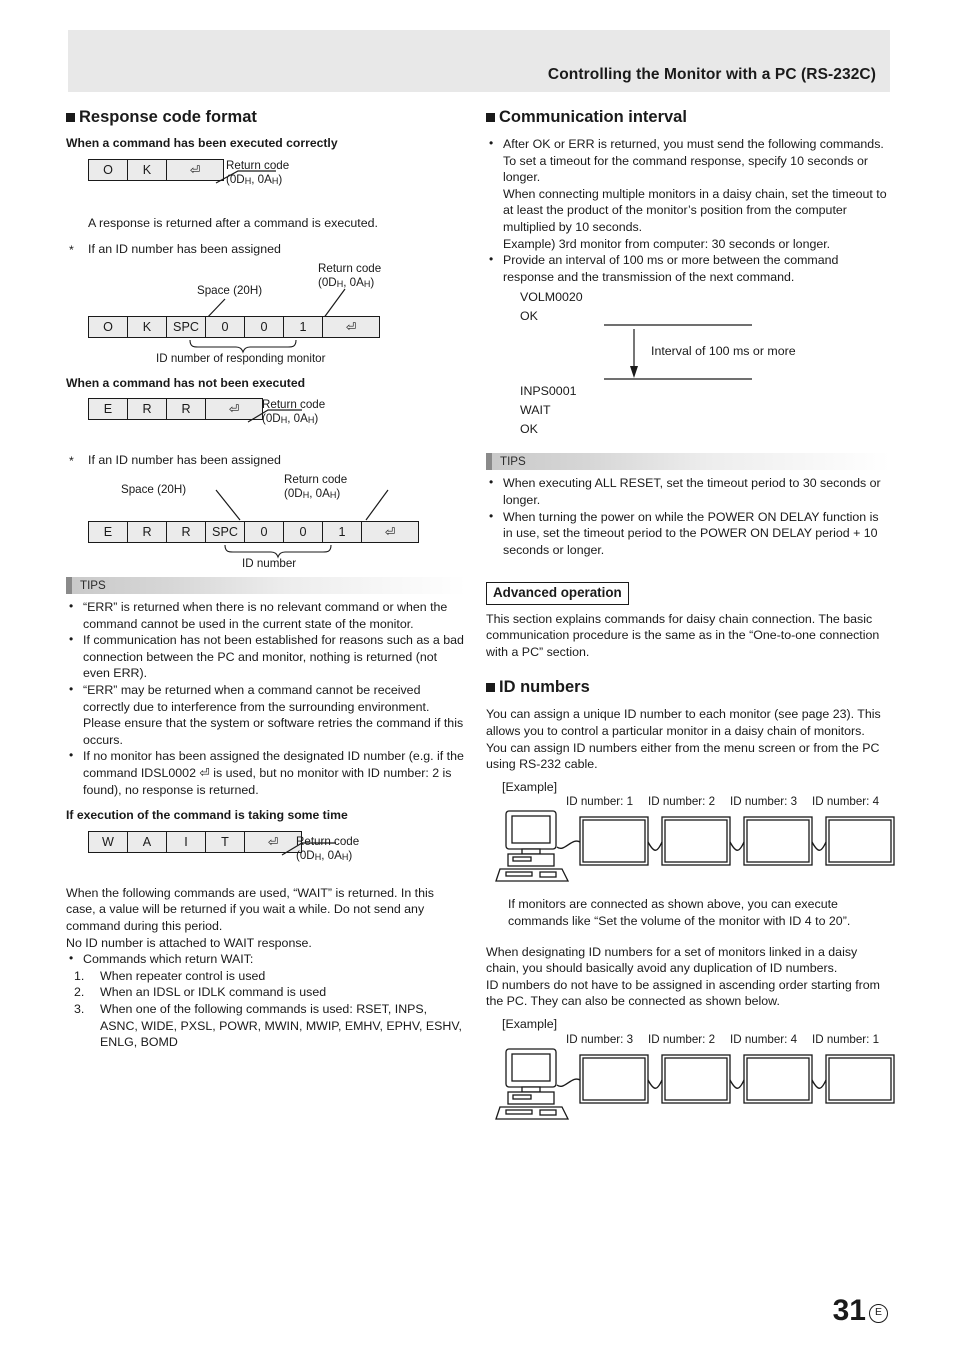 Image resolution: width=954 pixels, height=1350 pixels. Describe the element at coordinates (195, 841) in the screenshot. I see `wait-code-table: W A I T ⏎` at that location.